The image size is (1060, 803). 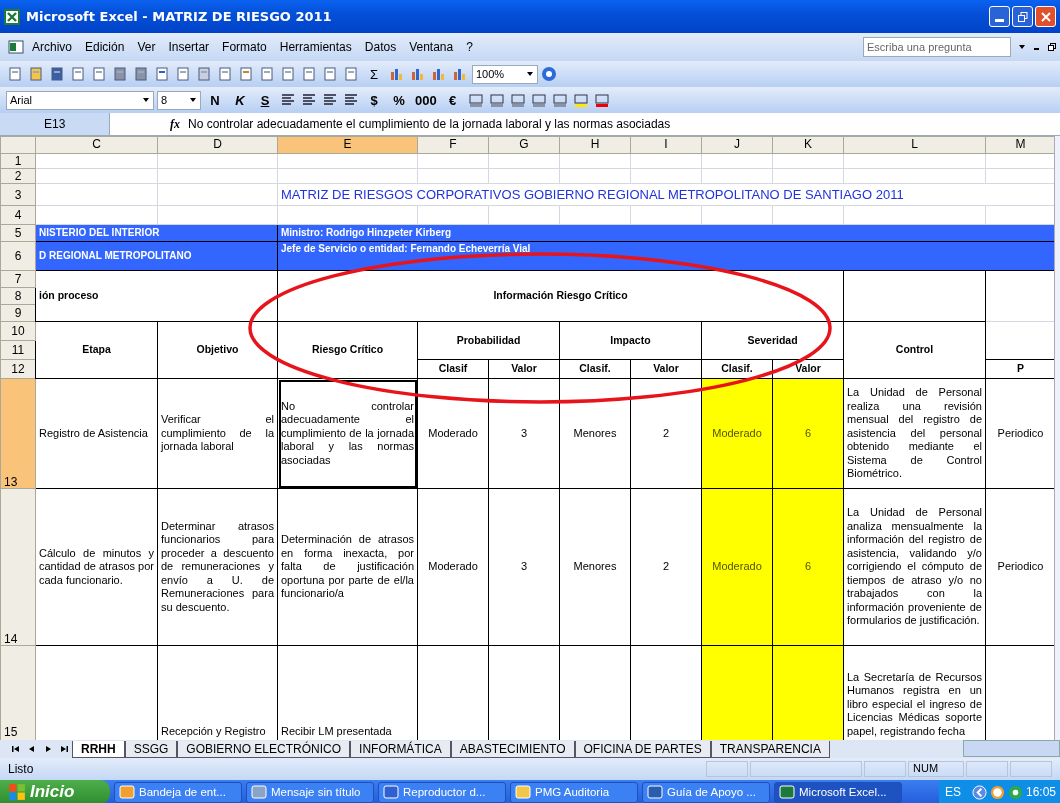 I want to click on sheet-tab: TRANSPARENCIA, so click(x=770, y=749).